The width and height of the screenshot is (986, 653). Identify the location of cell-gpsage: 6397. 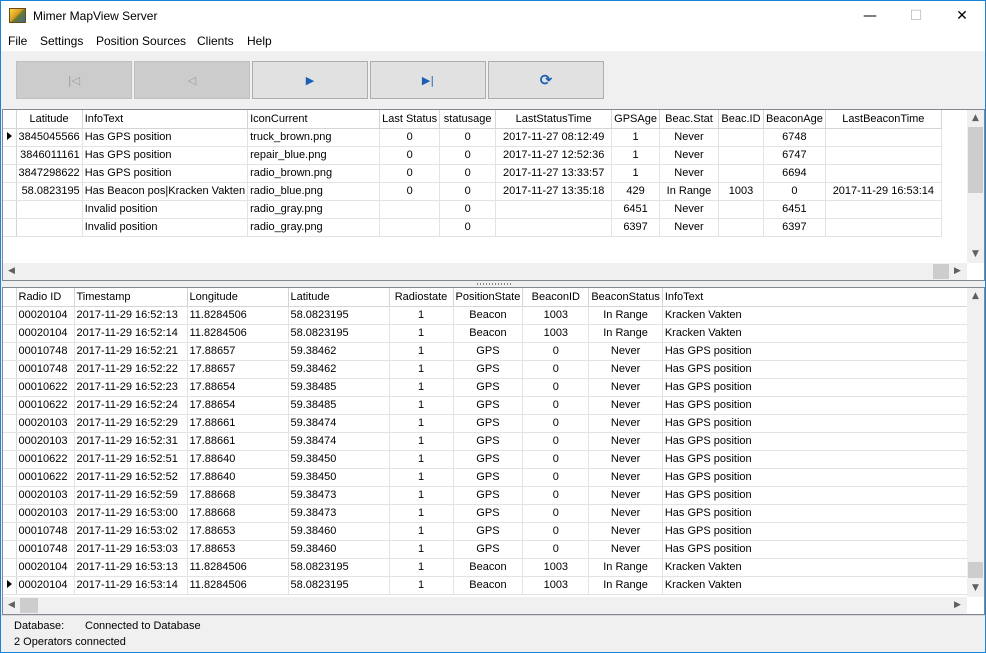
(635, 227).